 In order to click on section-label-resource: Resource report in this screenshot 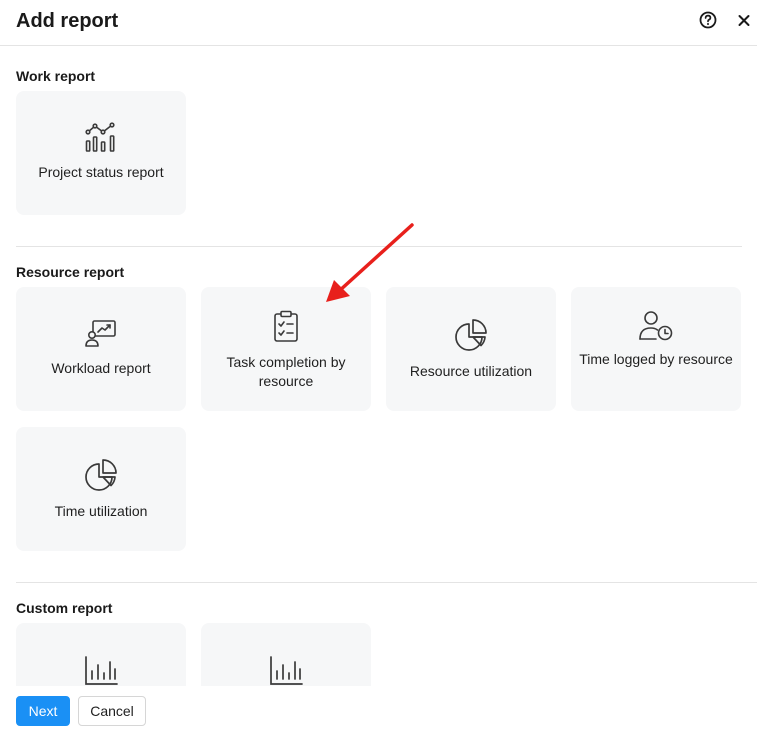, I will do `click(70, 272)`.